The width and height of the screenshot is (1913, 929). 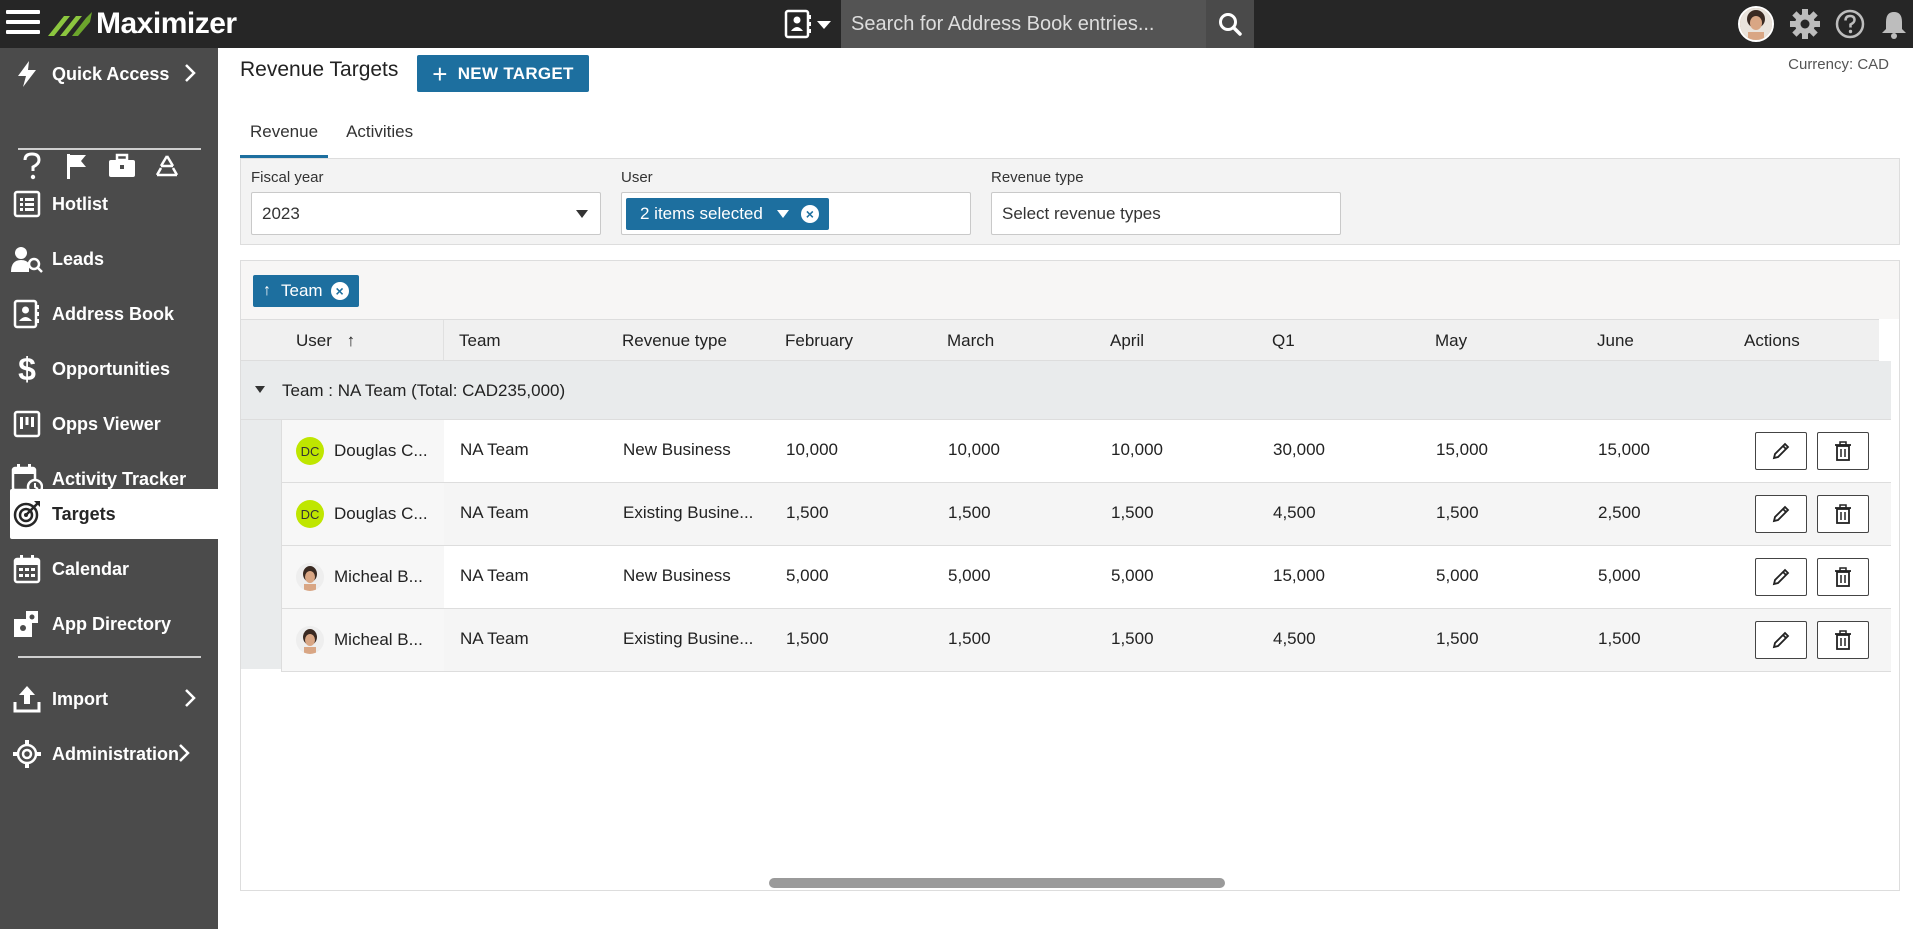 I want to click on sidebar-item-opps-viewer: Opps Viewer, so click(x=114, y=424).